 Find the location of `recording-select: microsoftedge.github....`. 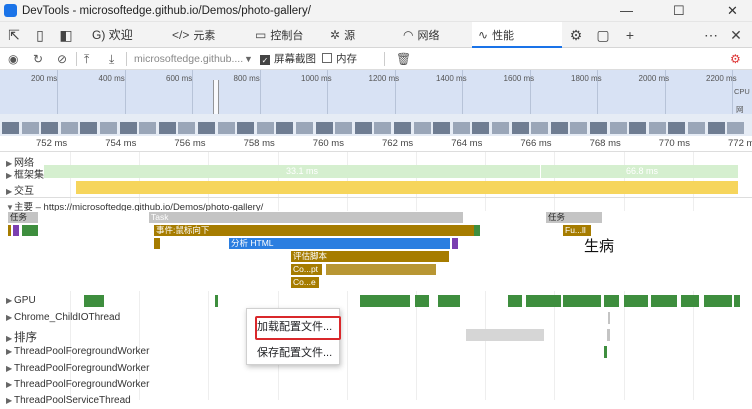

recording-select: microsoftedge.github.... is located at coordinates (188, 59).